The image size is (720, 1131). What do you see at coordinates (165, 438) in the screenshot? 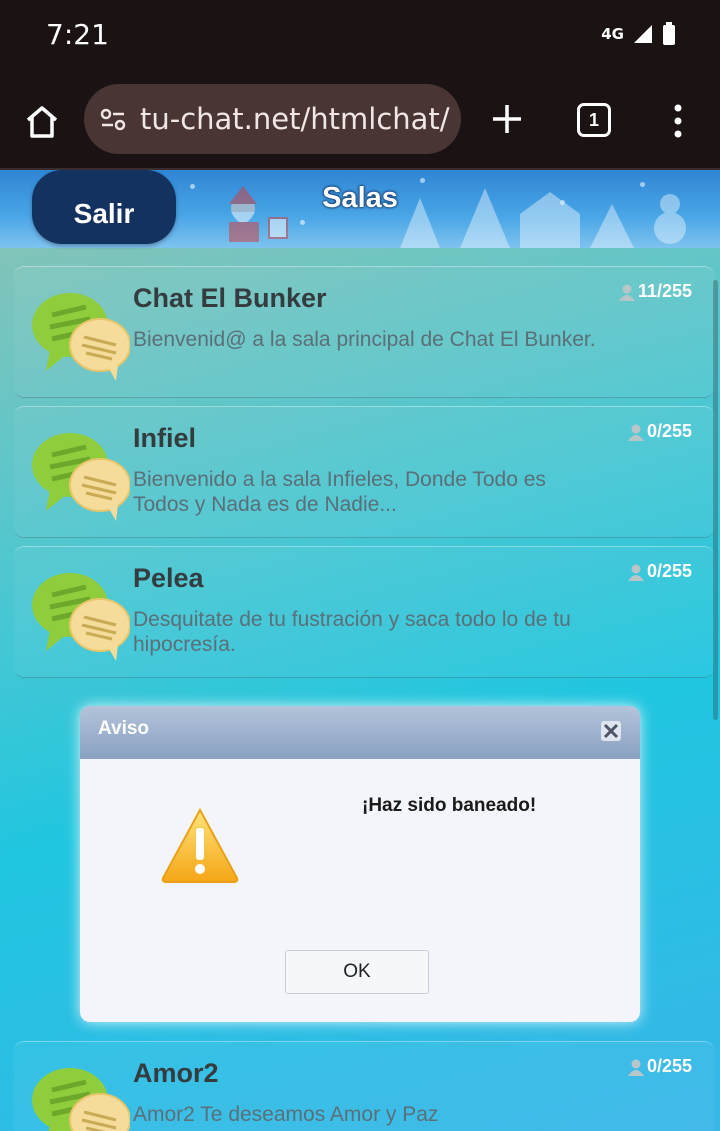
I see `room-name: Infiel` at bounding box center [165, 438].